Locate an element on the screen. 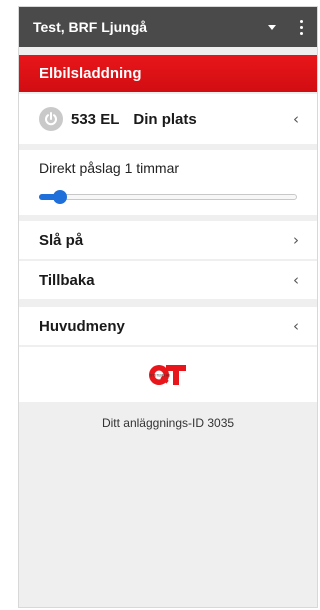 The image size is (320, 610). app-bar: Test, BRF Ljungå is located at coordinates (168, 27).